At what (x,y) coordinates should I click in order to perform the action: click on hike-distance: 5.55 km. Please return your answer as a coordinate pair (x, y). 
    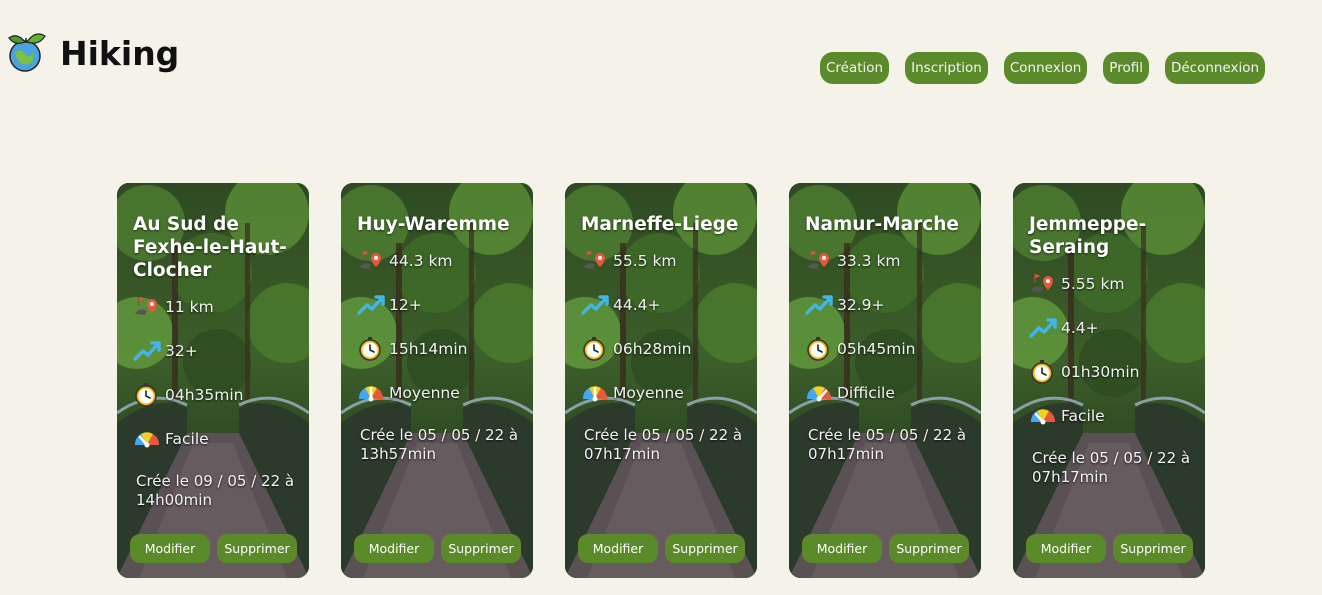
    Looking at the image, I should click on (1117, 284).